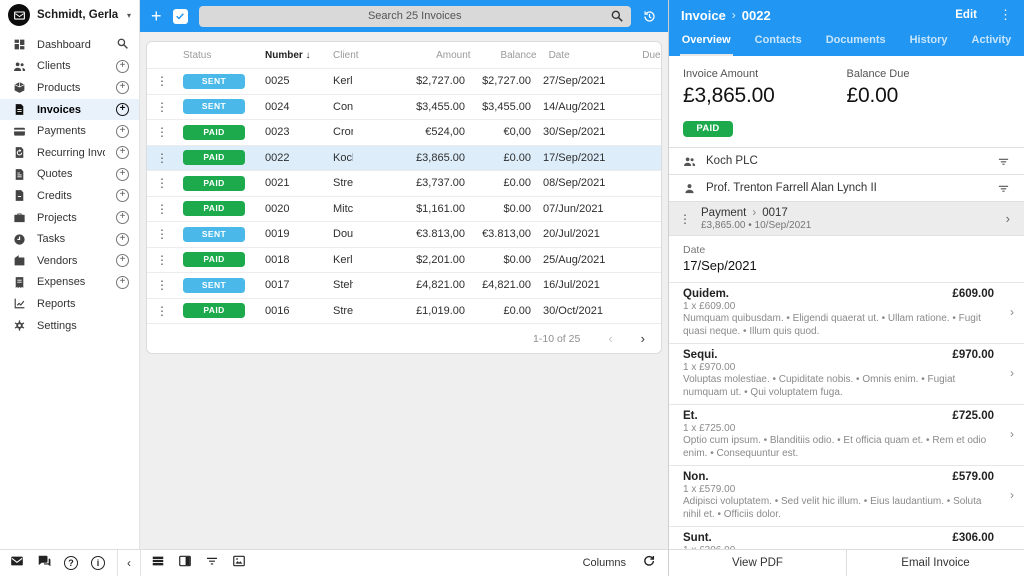  What do you see at coordinates (185, 563) in the screenshot?
I see `split-view-icon` at bounding box center [185, 563].